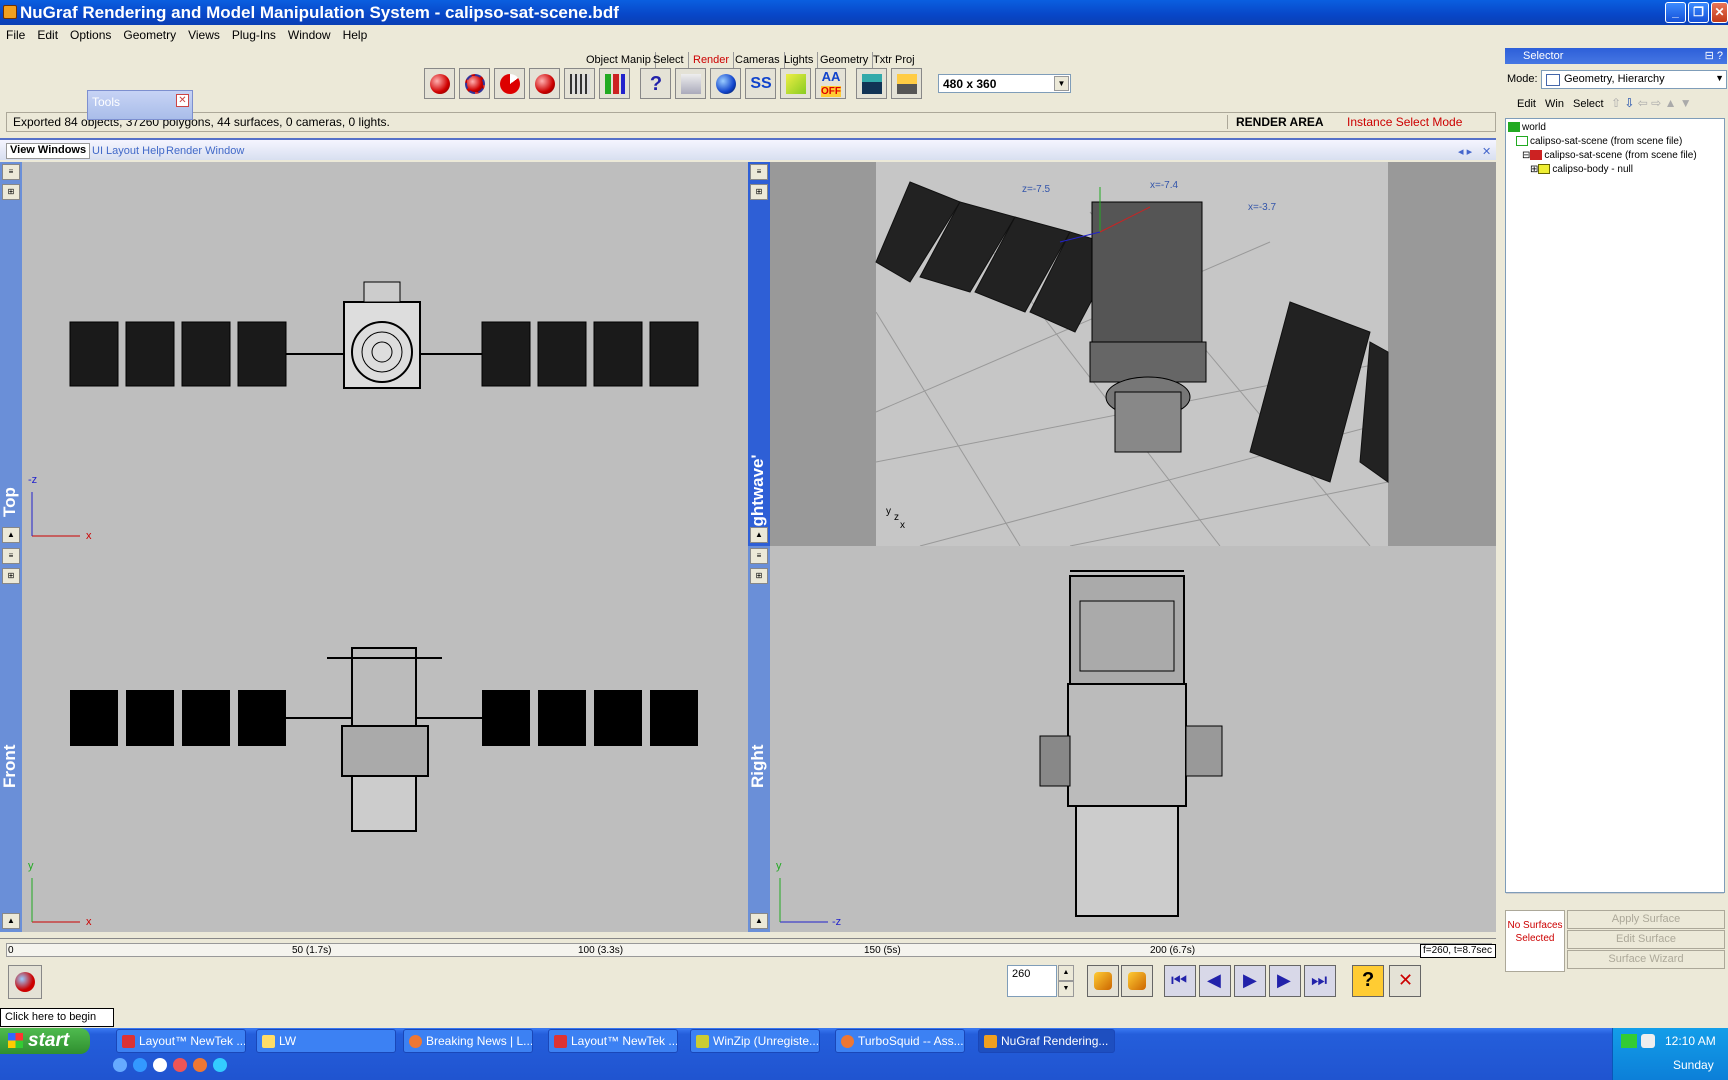  What do you see at coordinates (749, 950) in the screenshot?
I see `timeline-track` at bounding box center [749, 950].